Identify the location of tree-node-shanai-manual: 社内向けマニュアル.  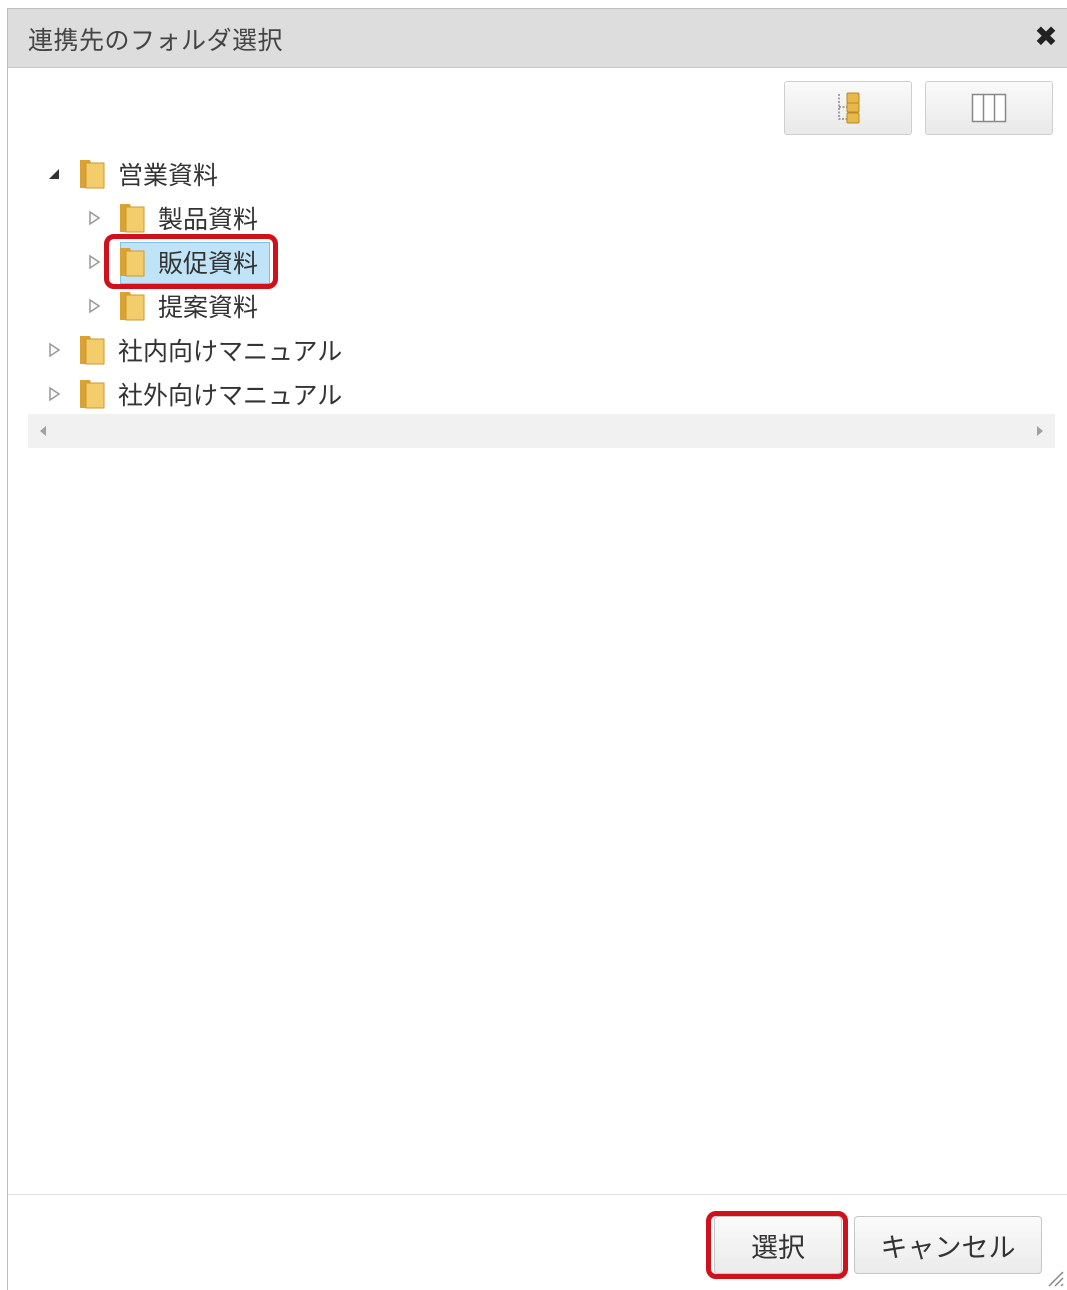
(195, 350).